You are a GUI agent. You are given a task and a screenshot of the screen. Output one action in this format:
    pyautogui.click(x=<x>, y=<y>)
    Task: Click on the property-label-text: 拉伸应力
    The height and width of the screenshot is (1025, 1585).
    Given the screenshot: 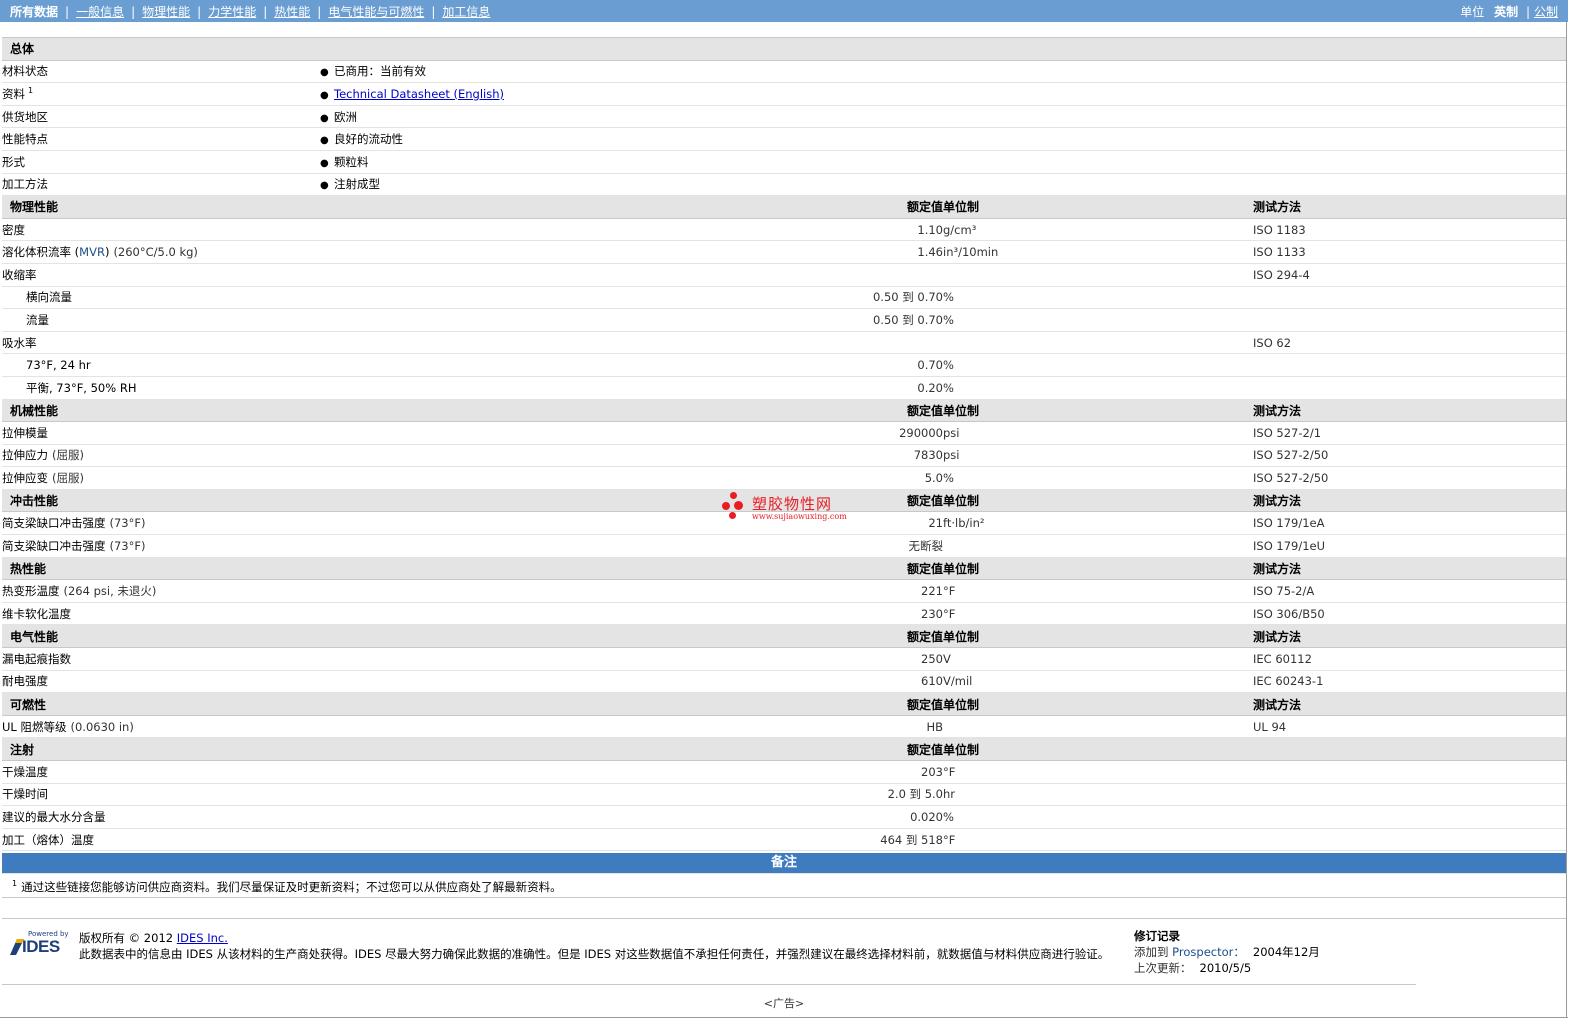 What is the action you would take?
    pyautogui.click(x=25, y=455)
    